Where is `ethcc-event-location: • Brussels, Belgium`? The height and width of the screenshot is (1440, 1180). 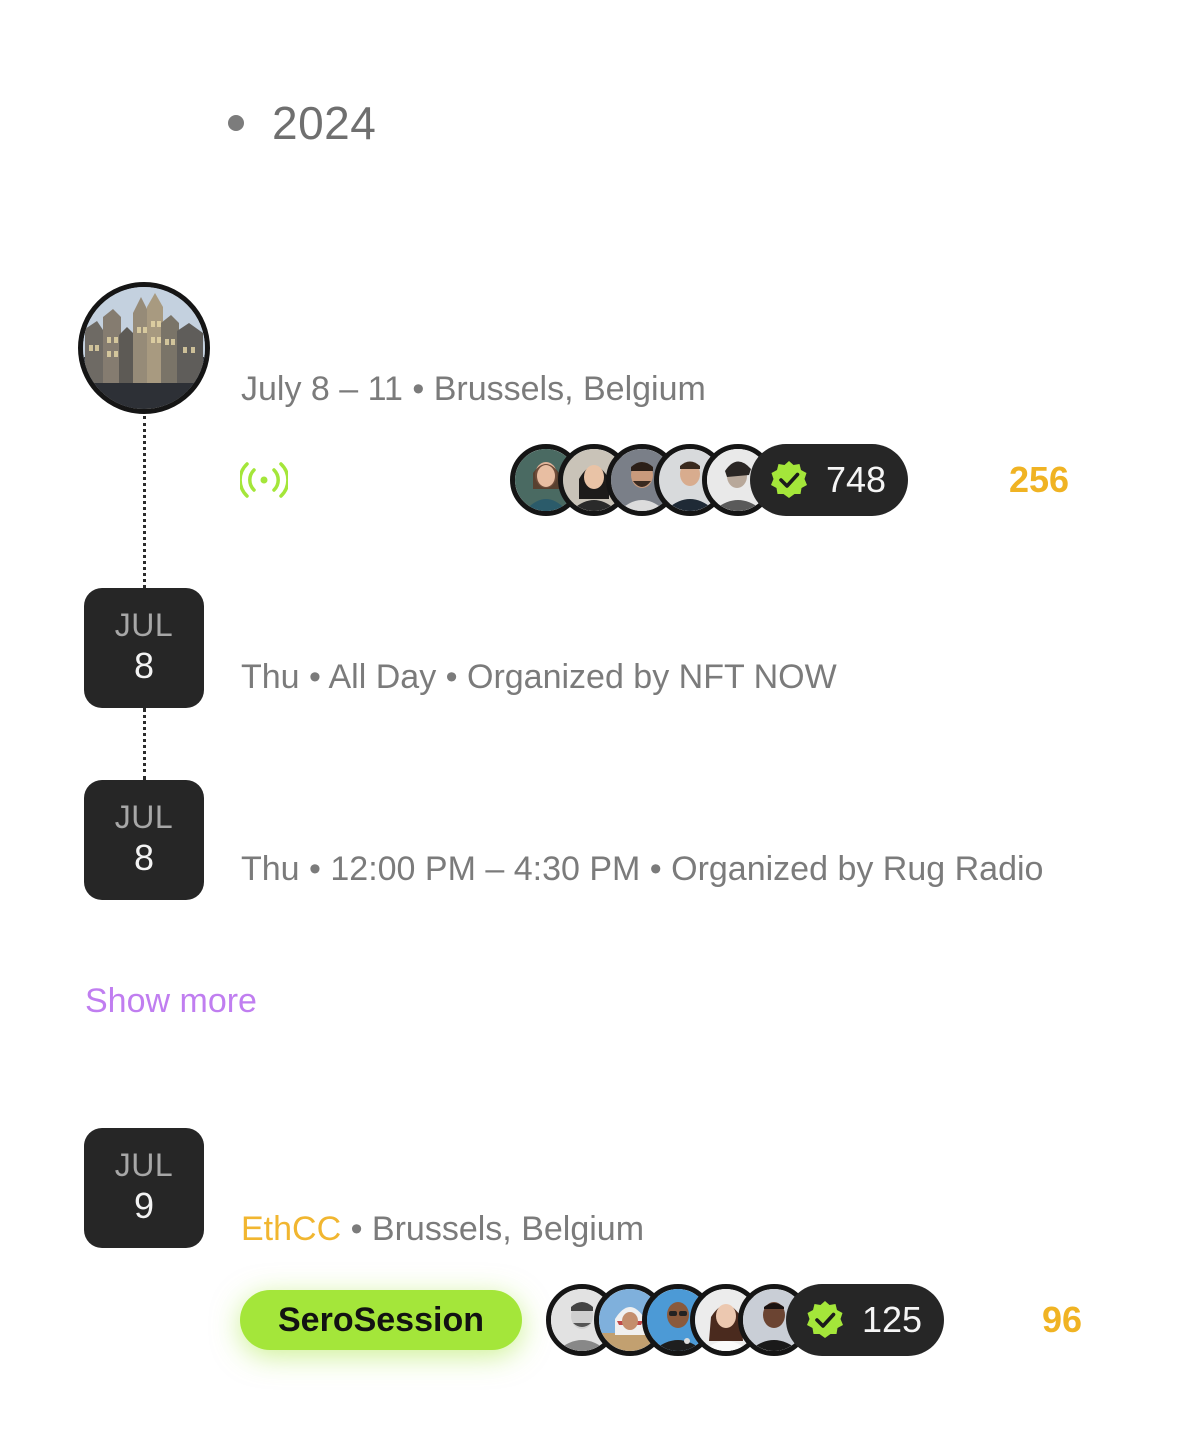 ethcc-event-location: • Brussels, Belgium is located at coordinates (493, 1229).